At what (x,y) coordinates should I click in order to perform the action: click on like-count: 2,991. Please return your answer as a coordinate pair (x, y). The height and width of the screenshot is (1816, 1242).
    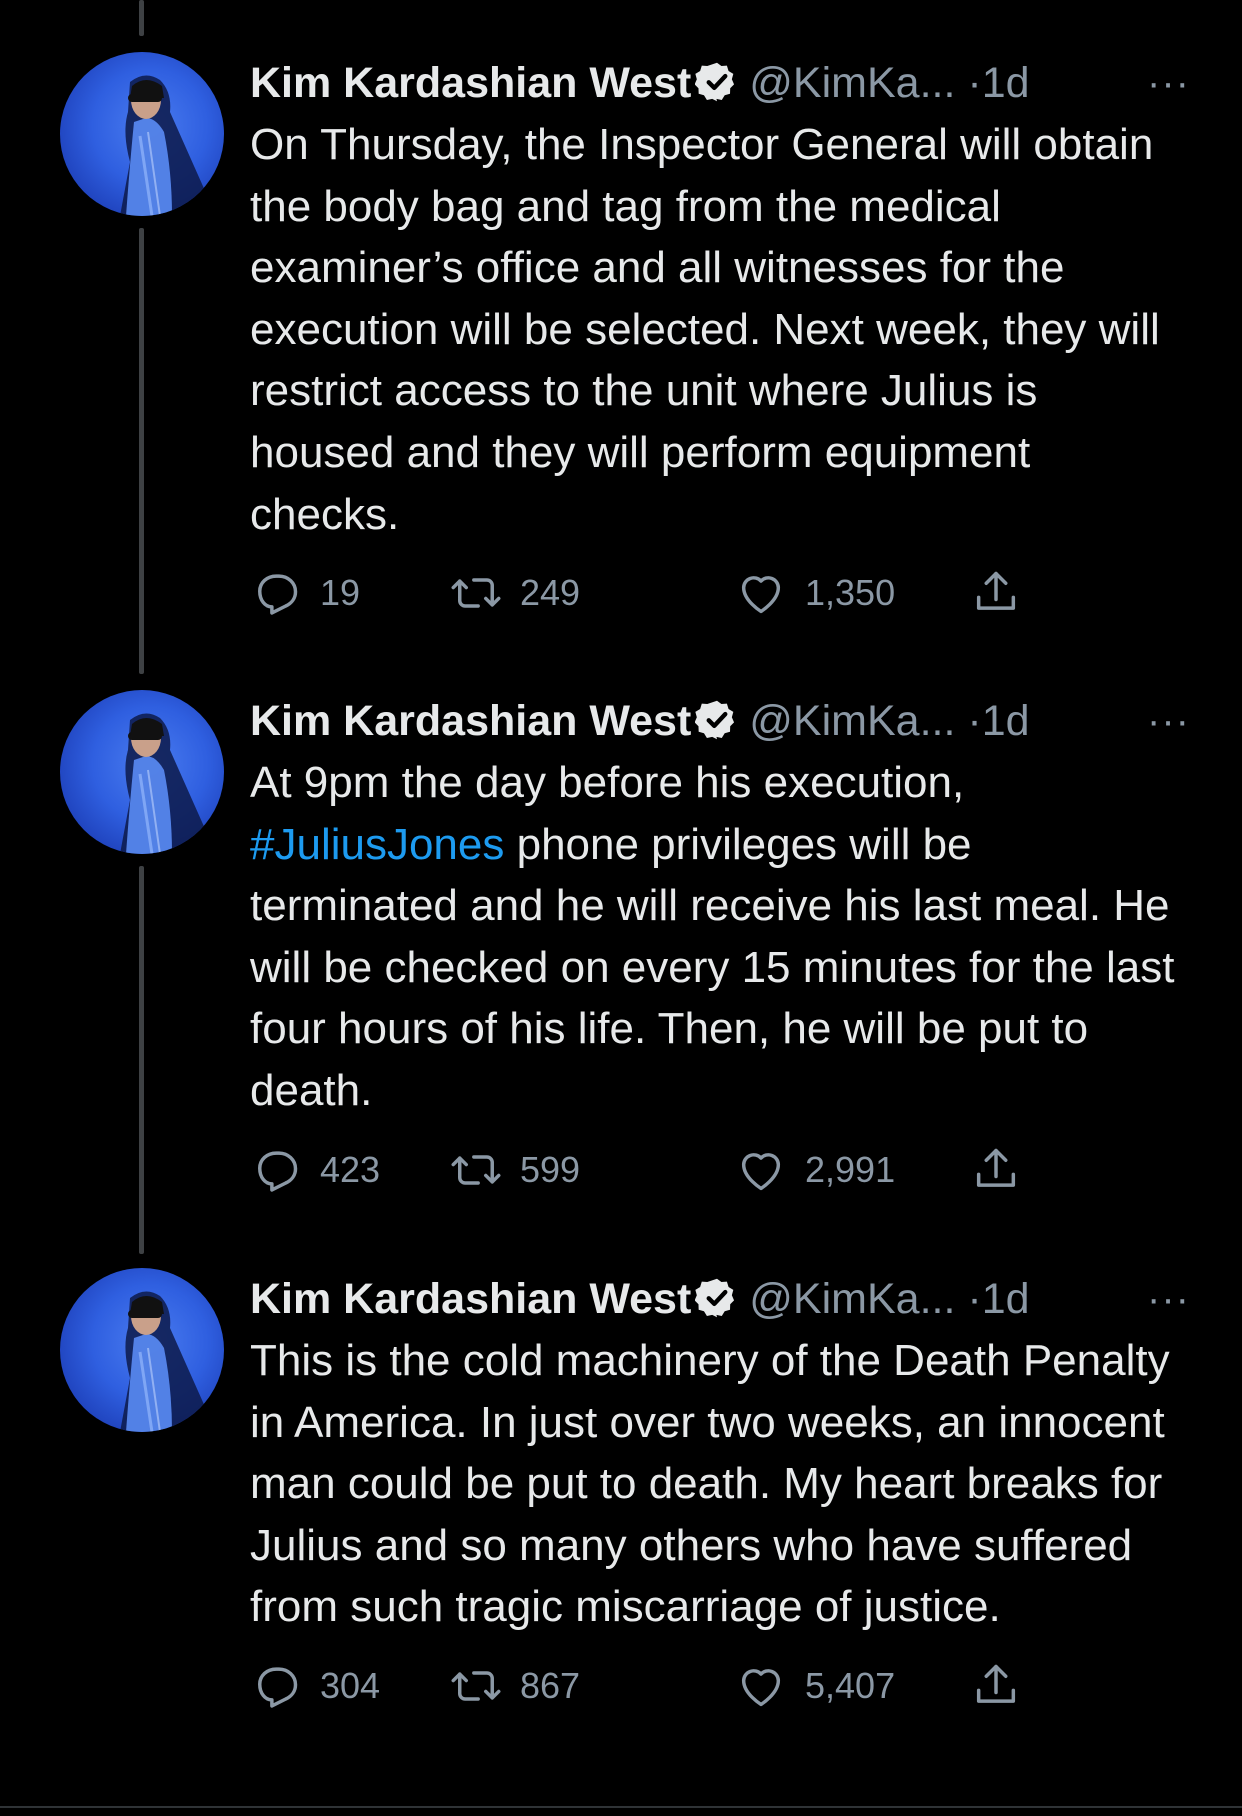
    Looking at the image, I should click on (850, 1169).